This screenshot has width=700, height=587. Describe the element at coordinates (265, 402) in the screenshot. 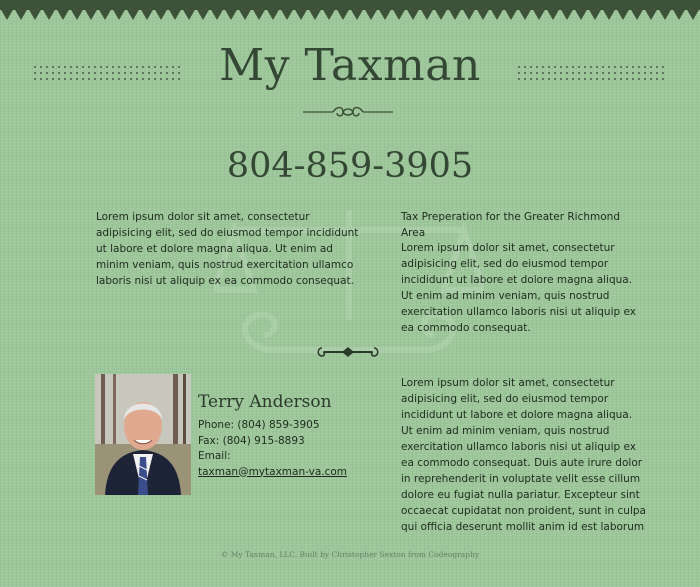

I see `profile-name: Terry Anderson` at that location.